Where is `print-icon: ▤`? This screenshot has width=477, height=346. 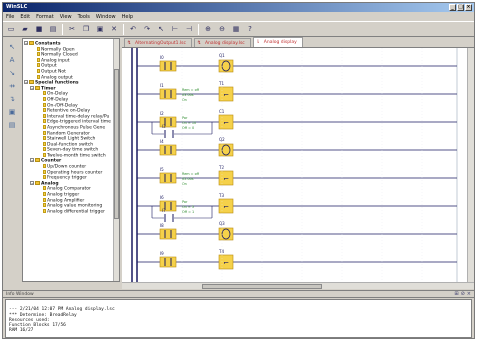 print-icon: ▤ is located at coordinates (53, 29).